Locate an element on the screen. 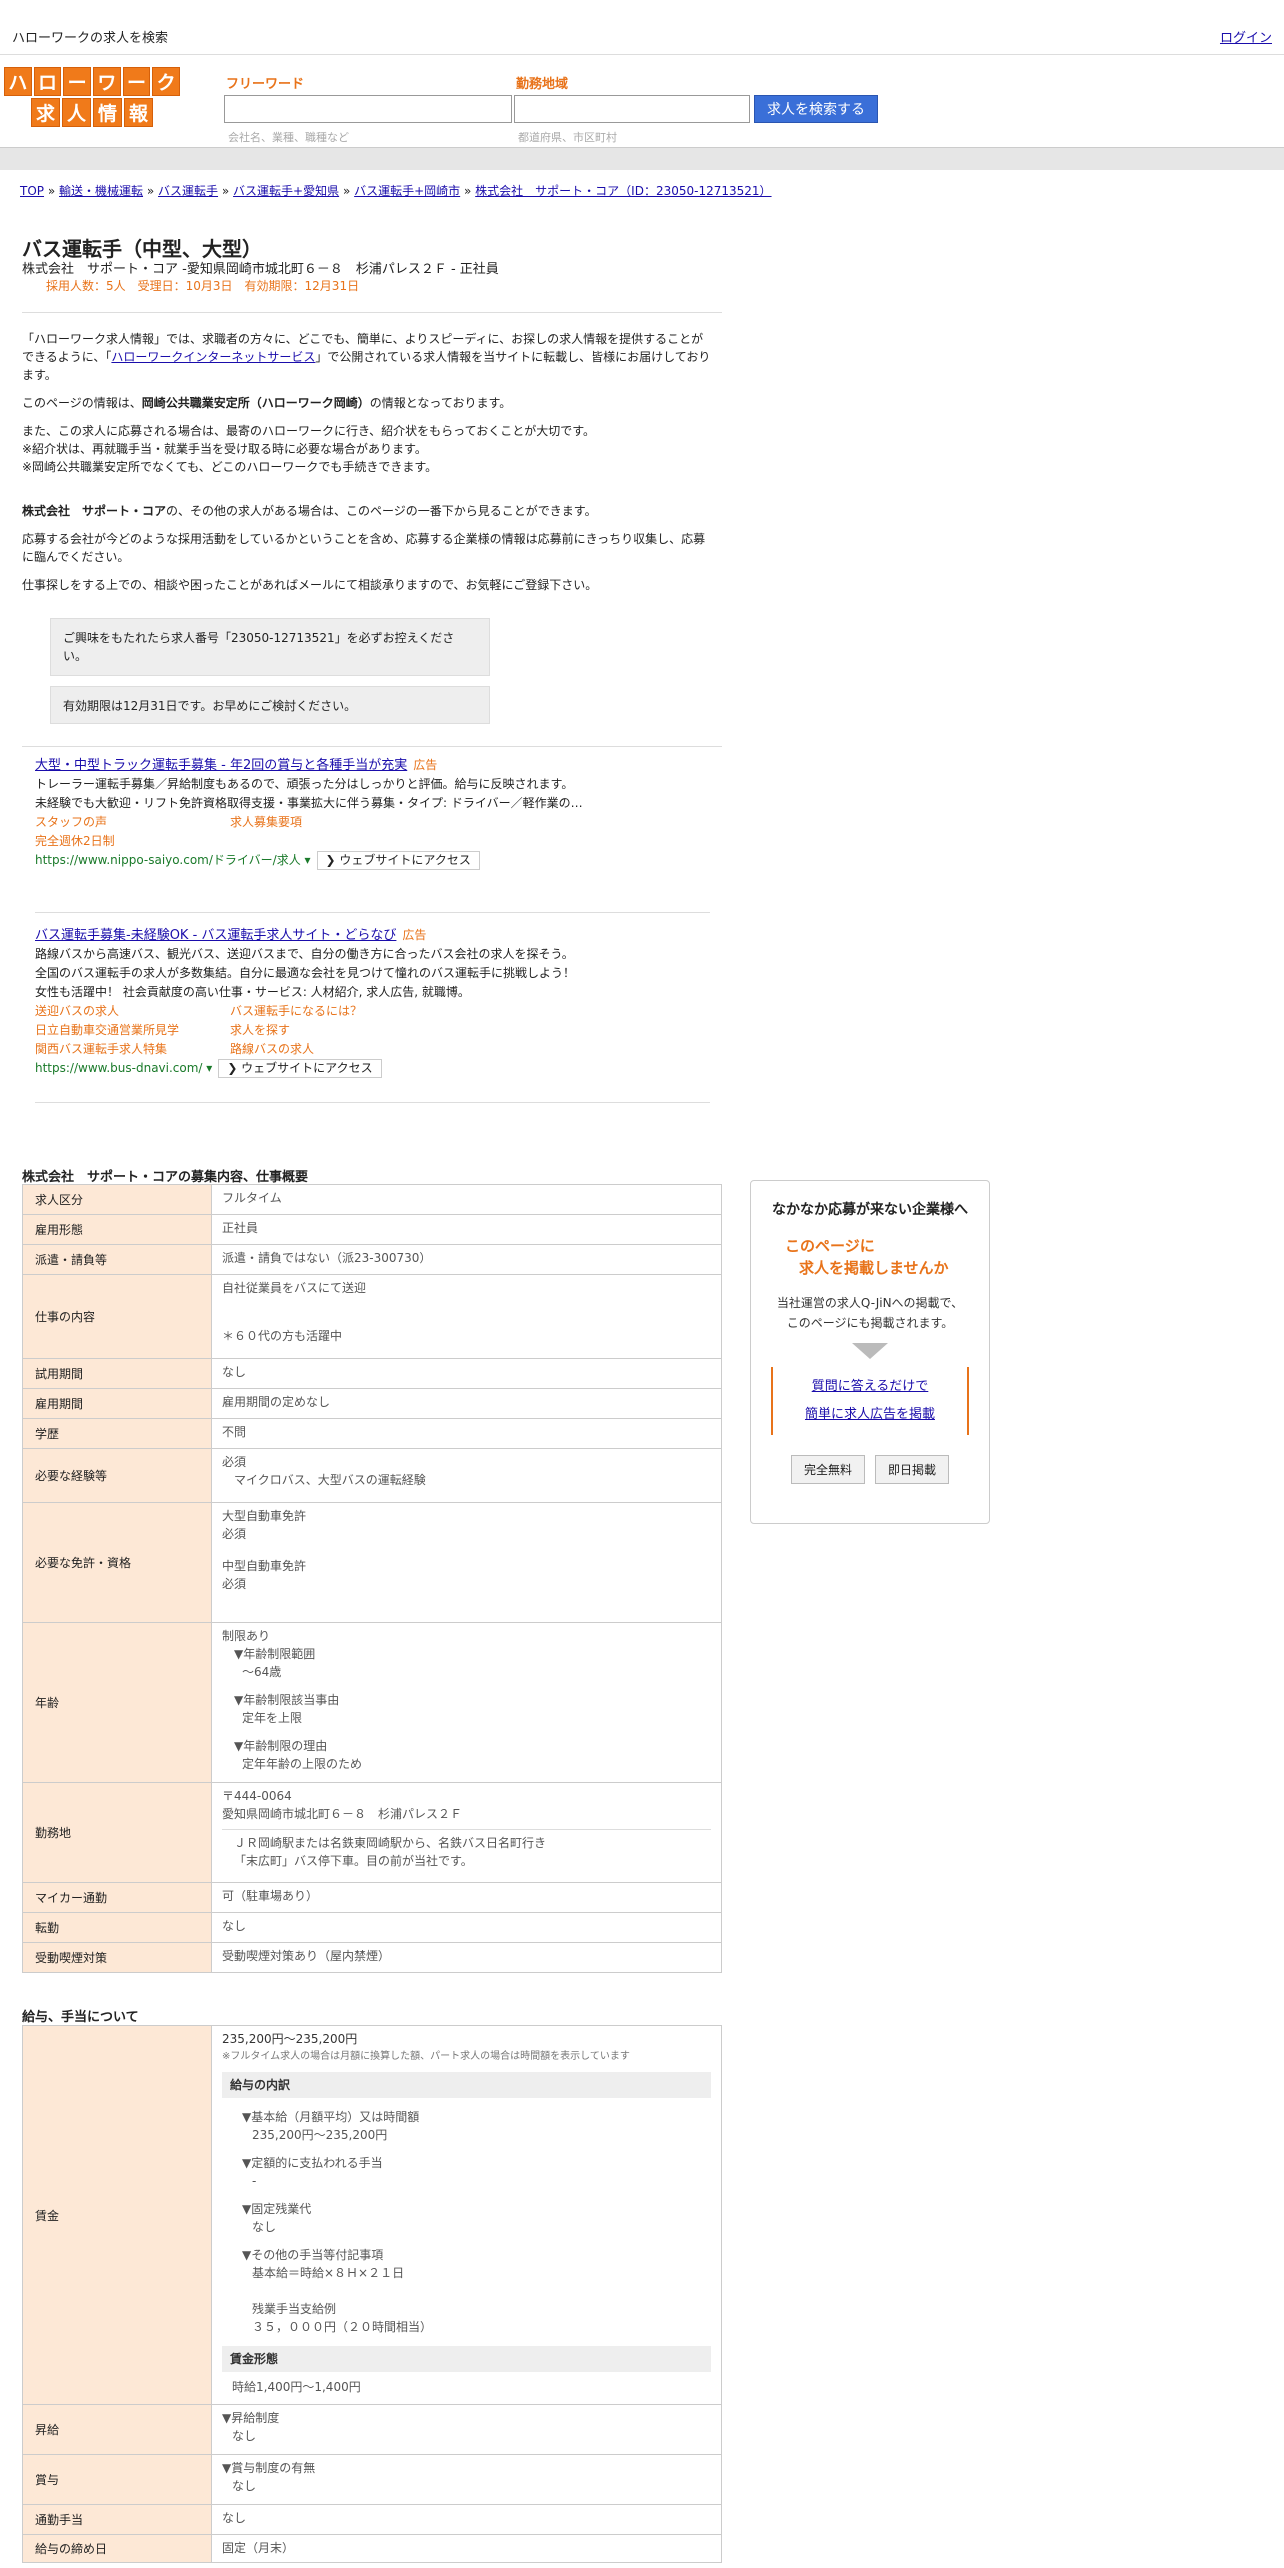 Image resolution: width=1284 pixels, height=2568 pixels. logo-char: 報 is located at coordinates (138, 112).